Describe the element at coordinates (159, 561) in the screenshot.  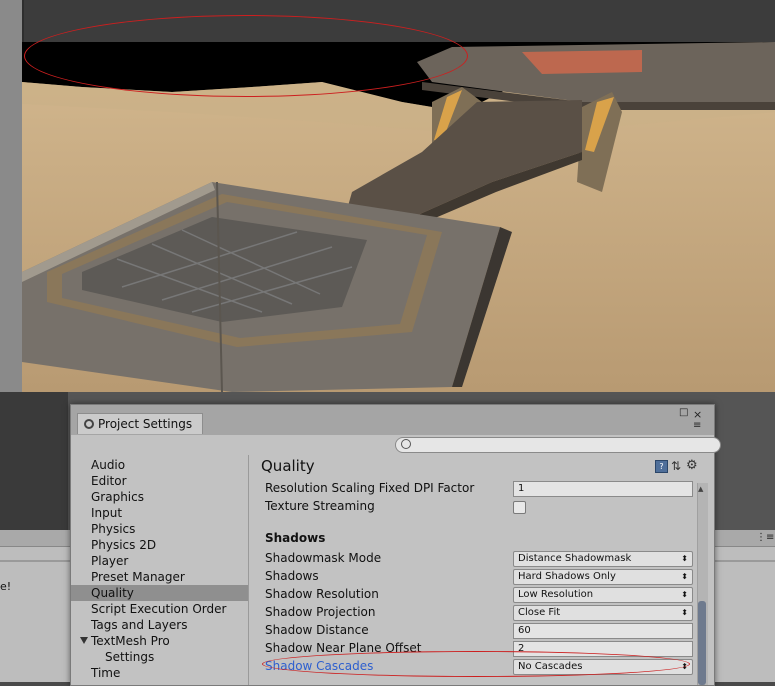
I see `nav-item-player: Player` at that location.